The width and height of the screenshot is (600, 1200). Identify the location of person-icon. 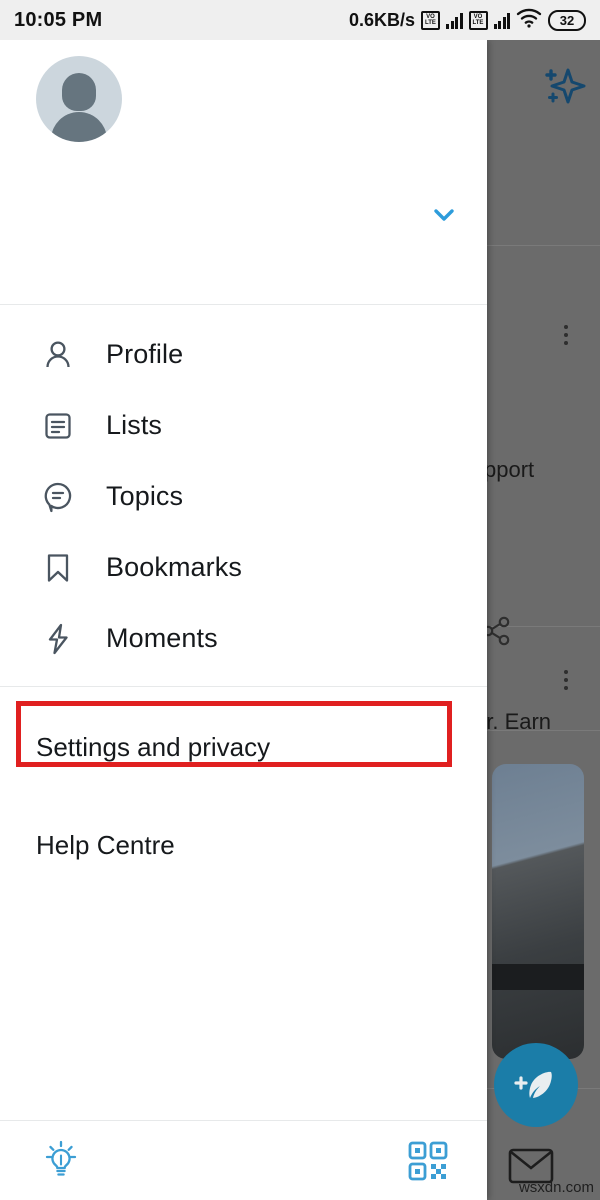
(58, 355).